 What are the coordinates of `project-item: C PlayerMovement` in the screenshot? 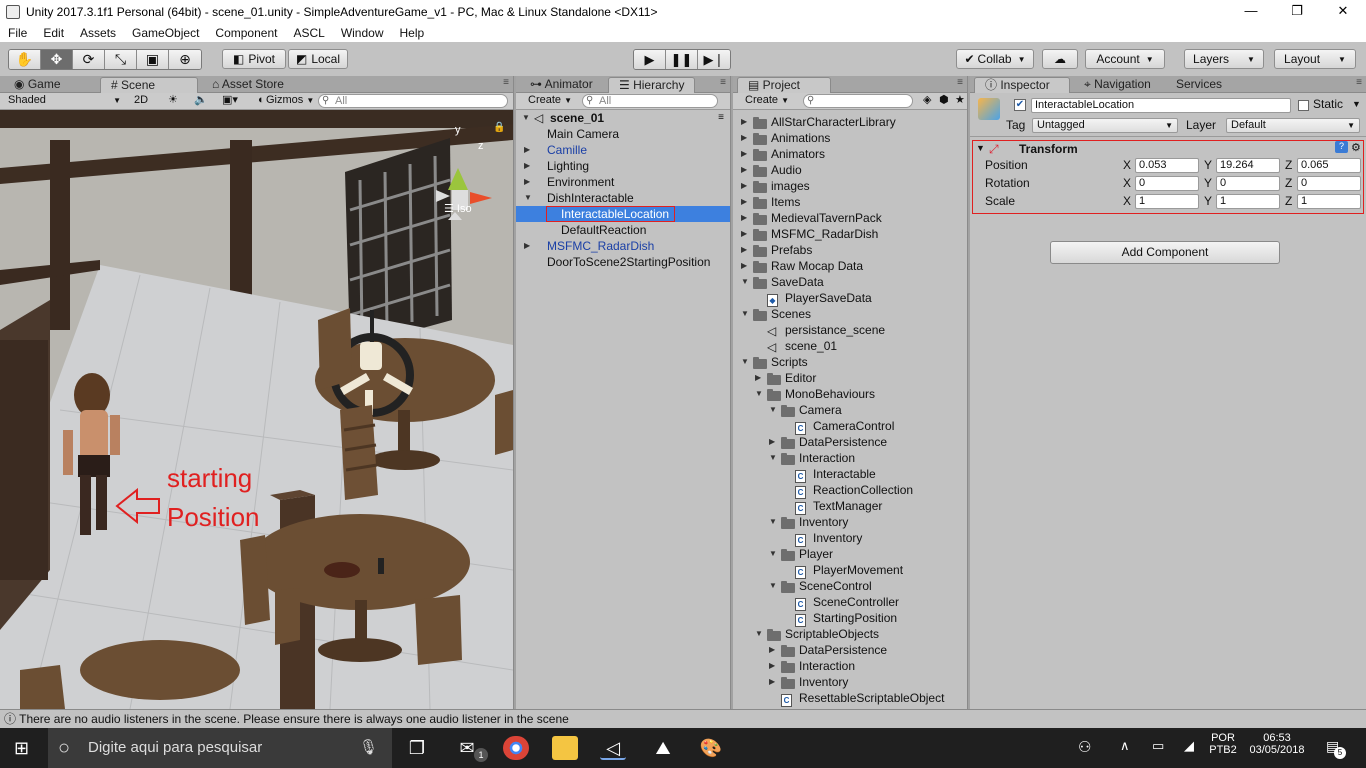 It's located at (850, 570).